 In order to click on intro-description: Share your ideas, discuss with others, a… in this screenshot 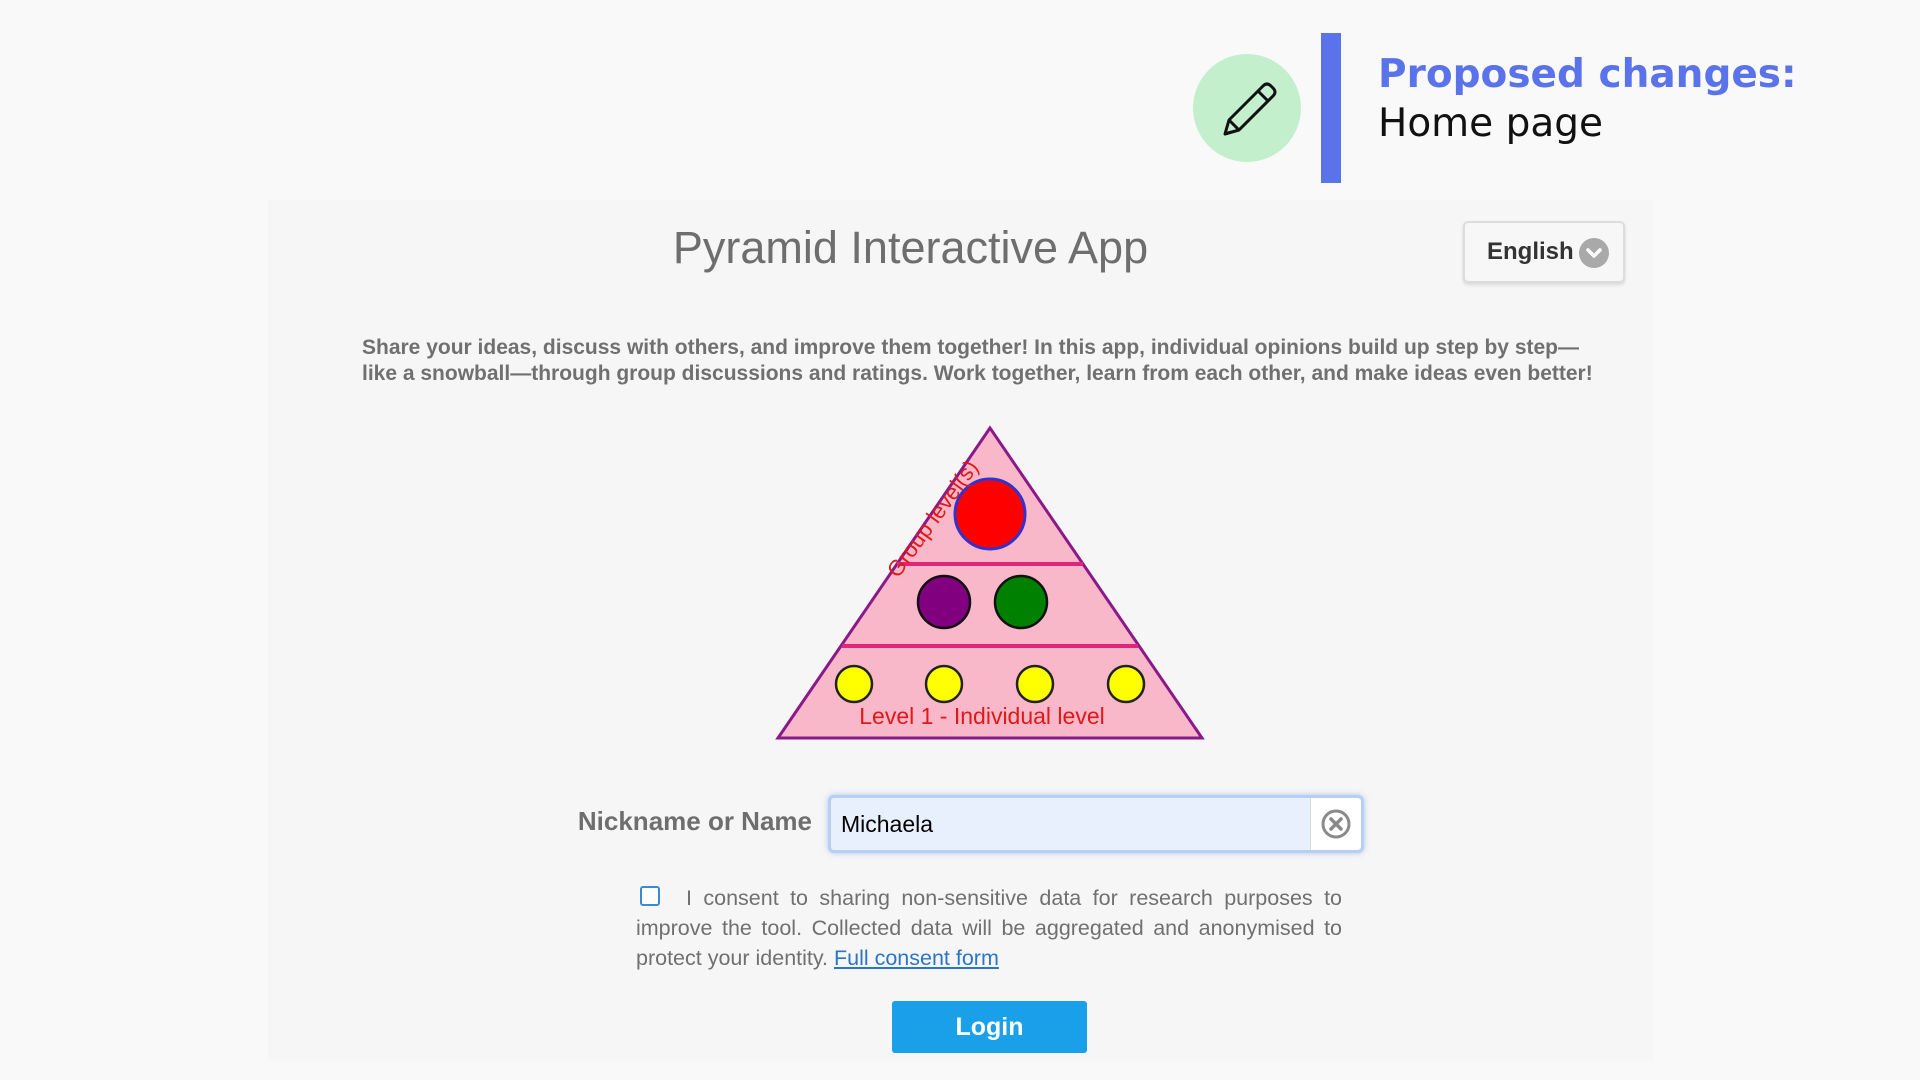, I will do `click(977, 360)`.